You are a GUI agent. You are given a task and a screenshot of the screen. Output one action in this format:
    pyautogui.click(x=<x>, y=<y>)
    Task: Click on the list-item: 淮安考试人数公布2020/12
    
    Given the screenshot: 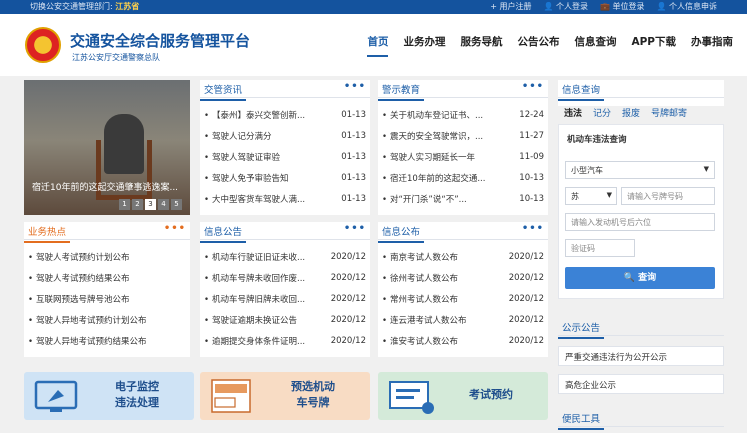 What is the action you would take?
    pyautogui.click(x=463, y=340)
    